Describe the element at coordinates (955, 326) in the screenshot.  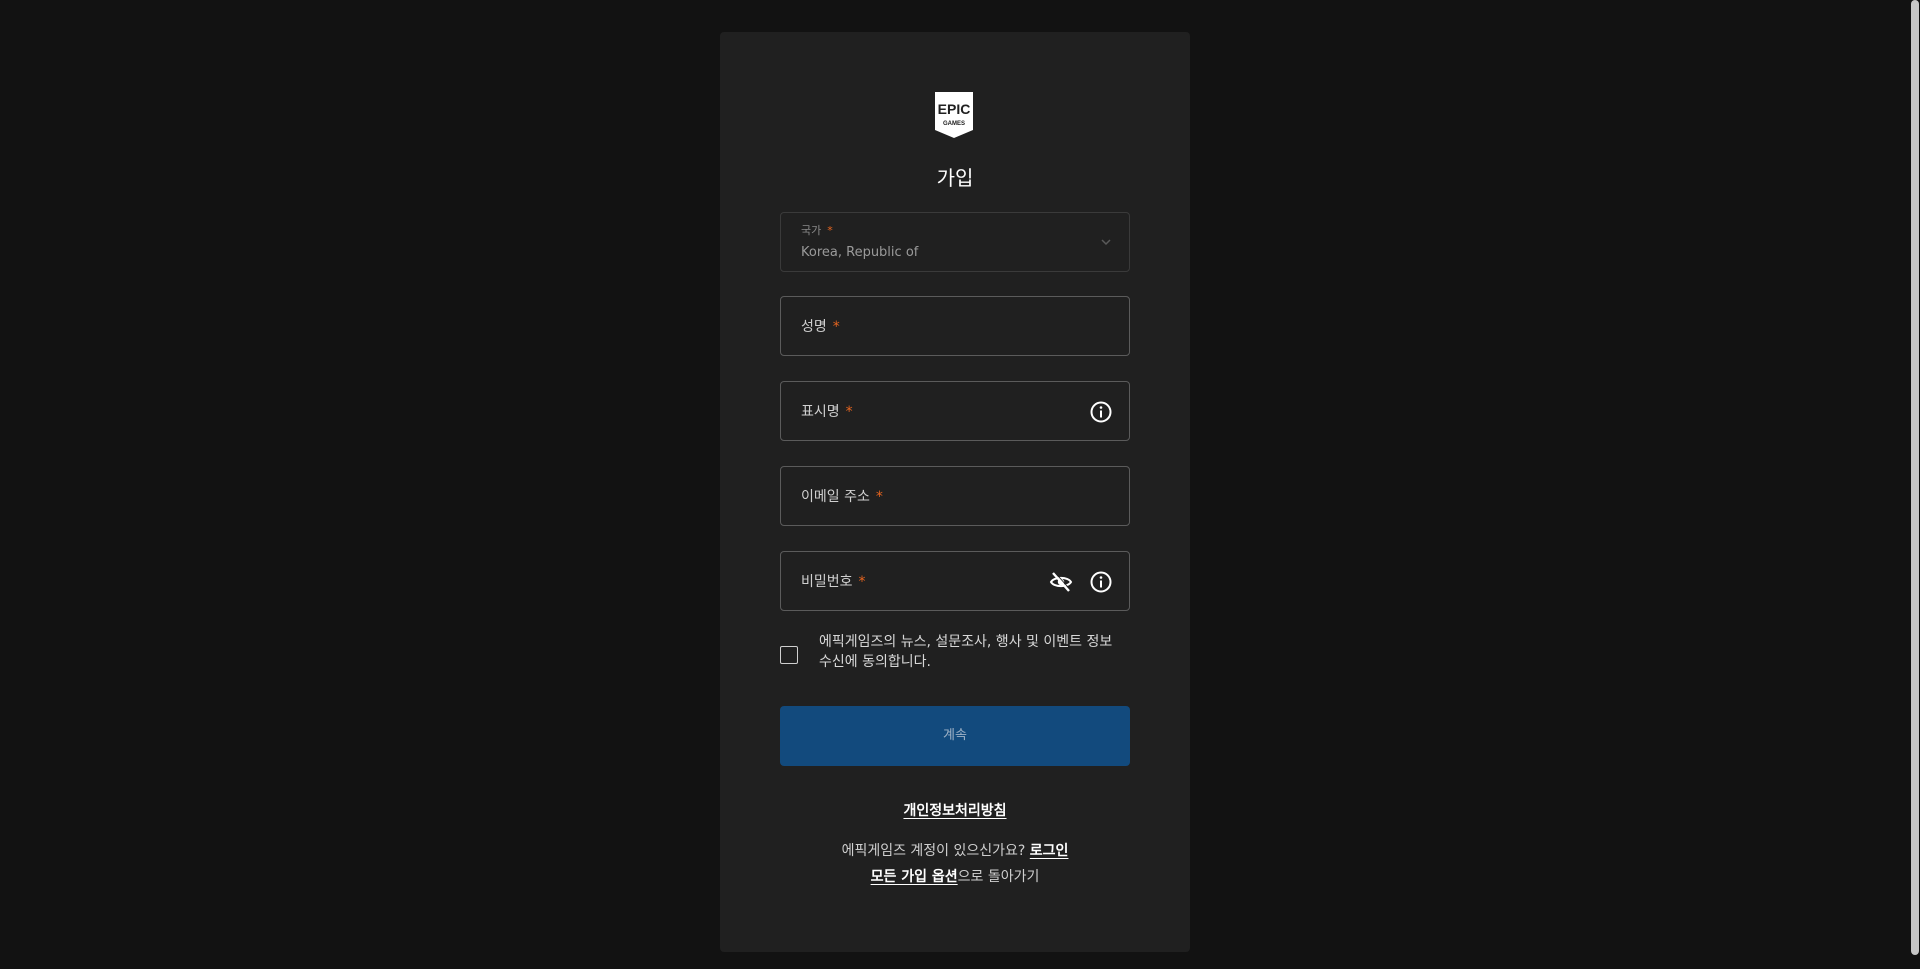
I see `full-name-field: 성명 *` at that location.